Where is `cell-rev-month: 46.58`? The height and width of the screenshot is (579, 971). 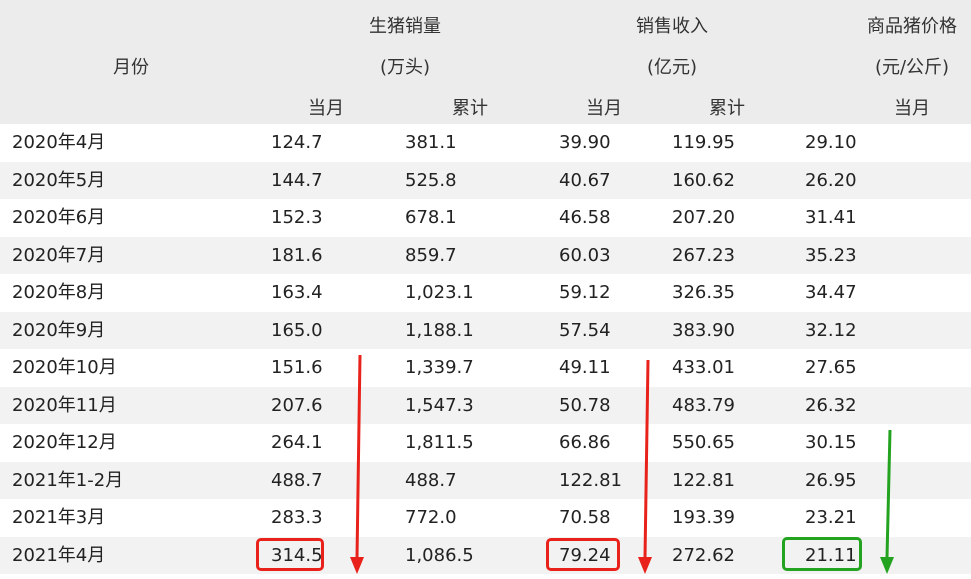 cell-rev-month: 46.58 is located at coordinates (585, 217).